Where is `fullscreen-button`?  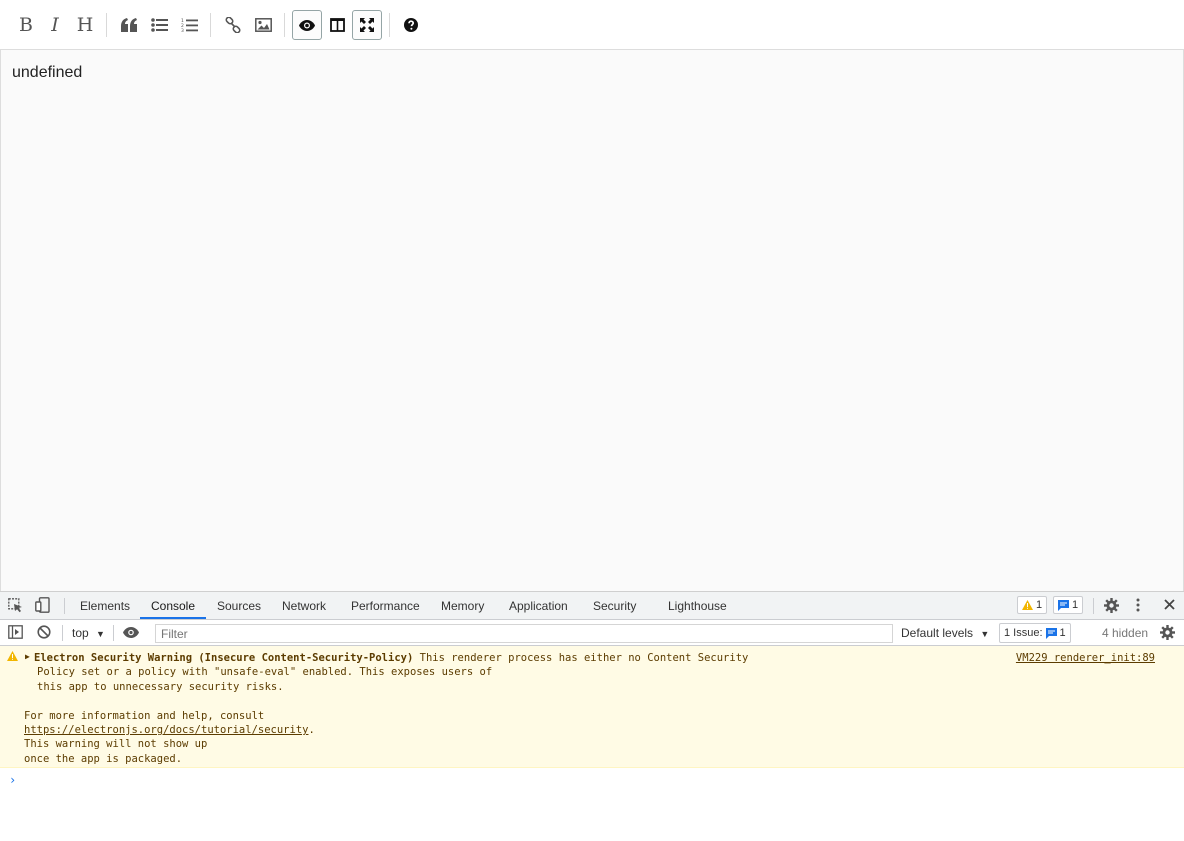 fullscreen-button is located at coordinates (367, 25).